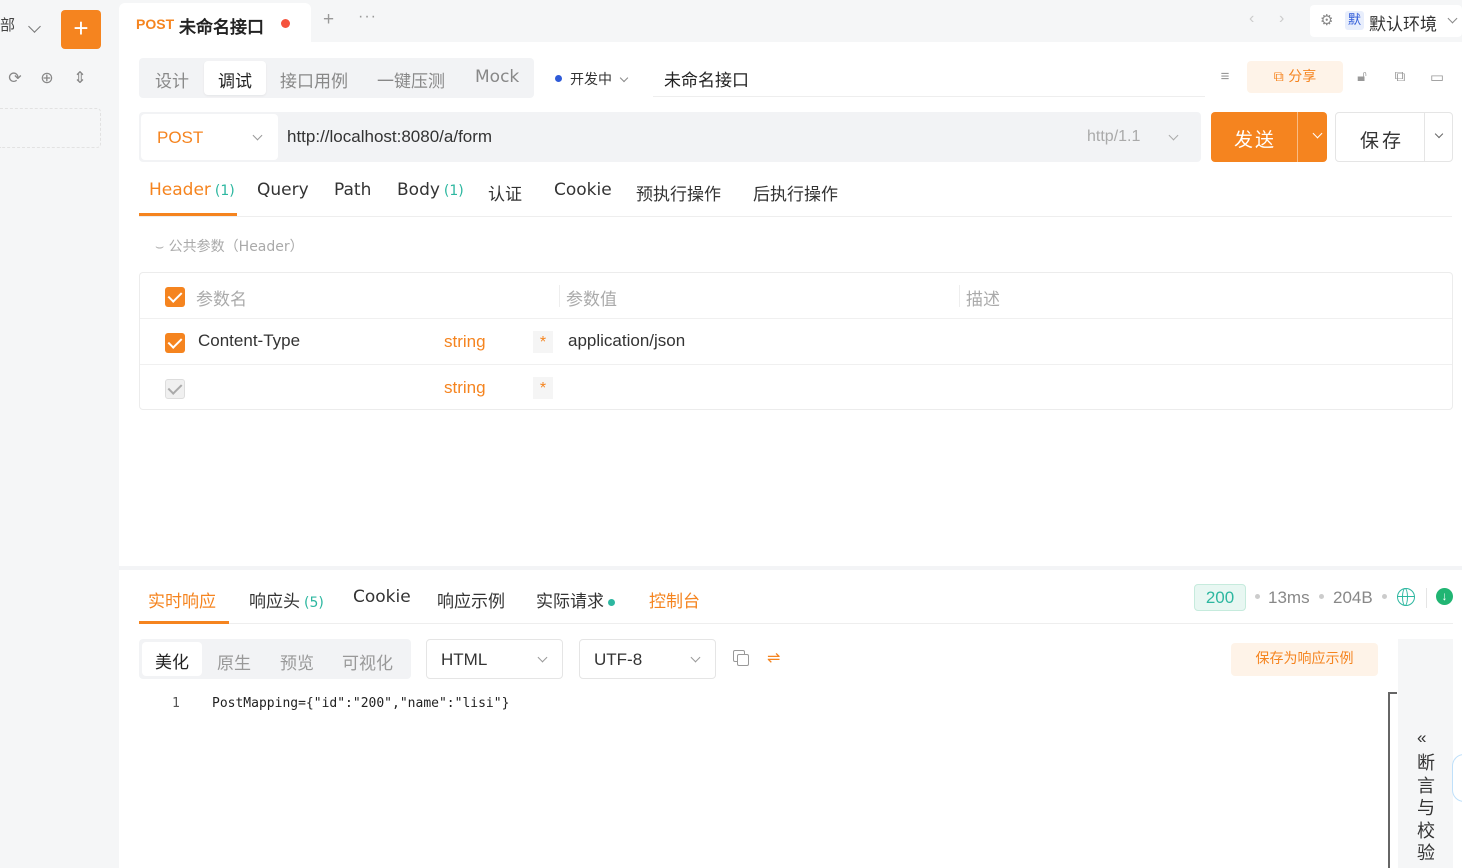 Image resolution: width=1462 pixels, height=868 pixels. Describe the element at coordinates (741, 658) in the screenshot. I see `copy-icon` at that location.